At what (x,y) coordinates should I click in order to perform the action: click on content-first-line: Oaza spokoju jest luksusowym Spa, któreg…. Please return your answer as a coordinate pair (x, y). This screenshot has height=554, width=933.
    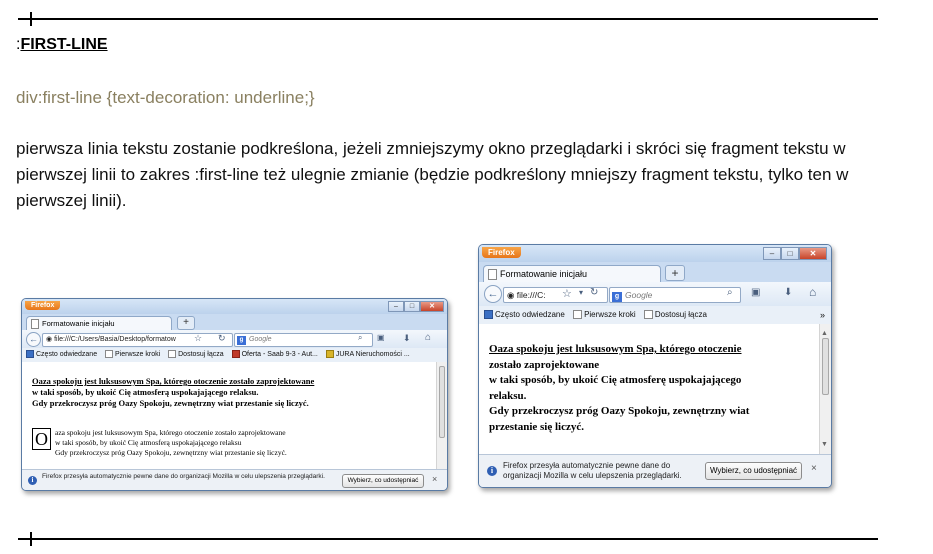
    Looking at the image, I should click on (615, 349).